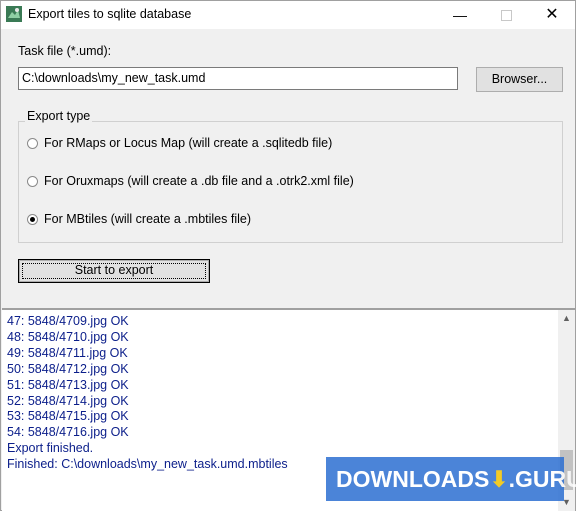 The width and height of the screenshot is (576, 511). Describe the element at coordinates (288, 15) in the screenshot. I see `title-bar: Export tiles to sqlite database — ✕` at that location.